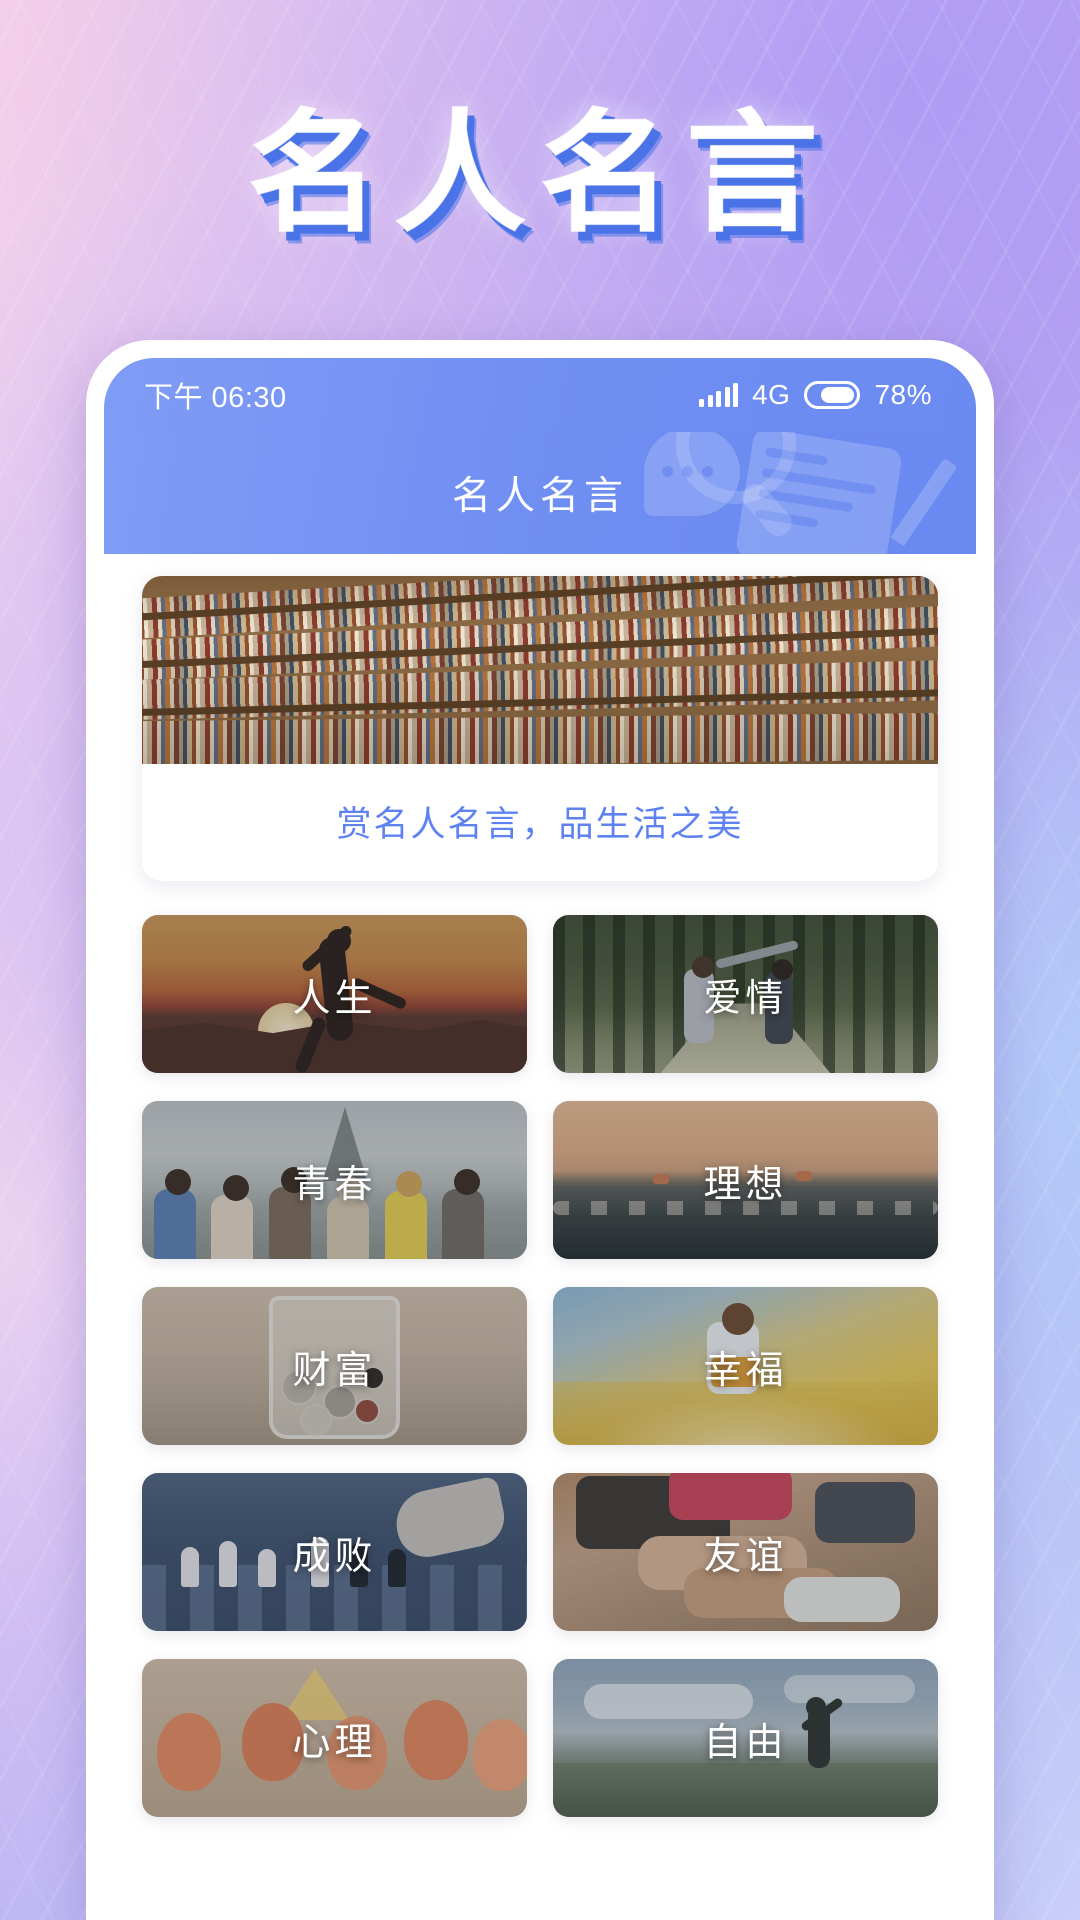  Describe the element at coordinates (719, 395) in the screenshot. I see `signal-bars-icon` at that location.